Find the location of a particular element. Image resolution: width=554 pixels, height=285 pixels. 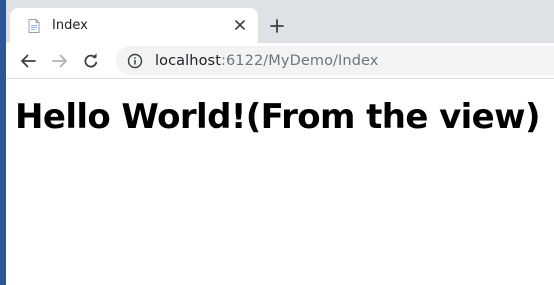

tab-index: Index is located at coordinates (134, 25).